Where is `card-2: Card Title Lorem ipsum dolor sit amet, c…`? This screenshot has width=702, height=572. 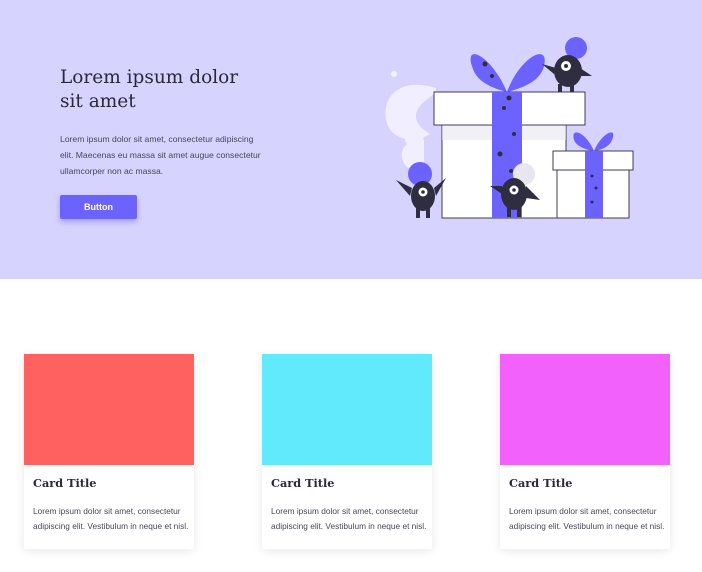
card-2: Card Title Lorem ipsum dolor sit amet, c… is located at coordinates (347, 451).